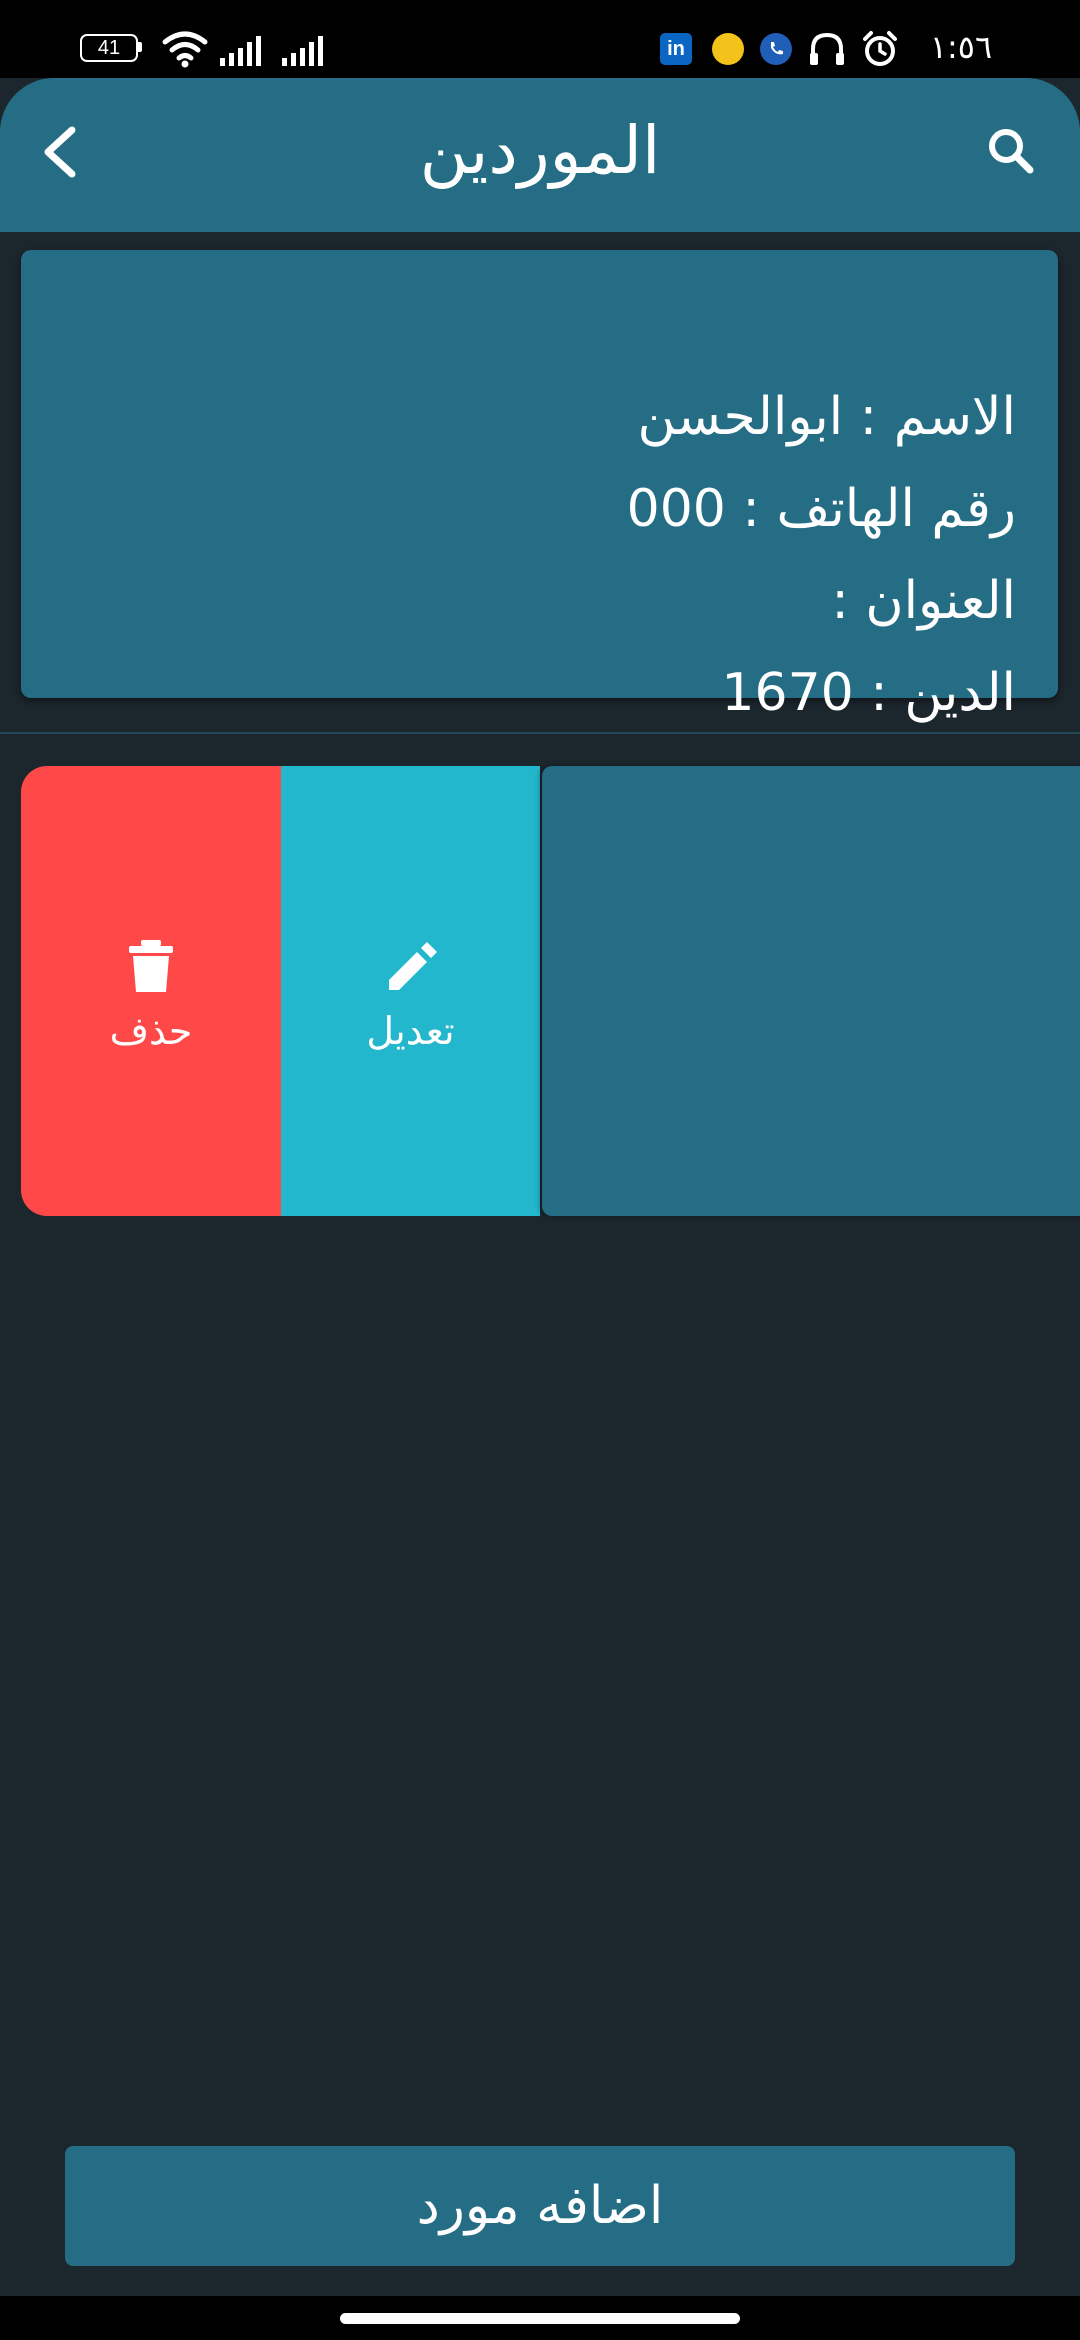  Describe the element at coordinates (185, 49) in the screenshot. I see `wifi-icon` at that location.